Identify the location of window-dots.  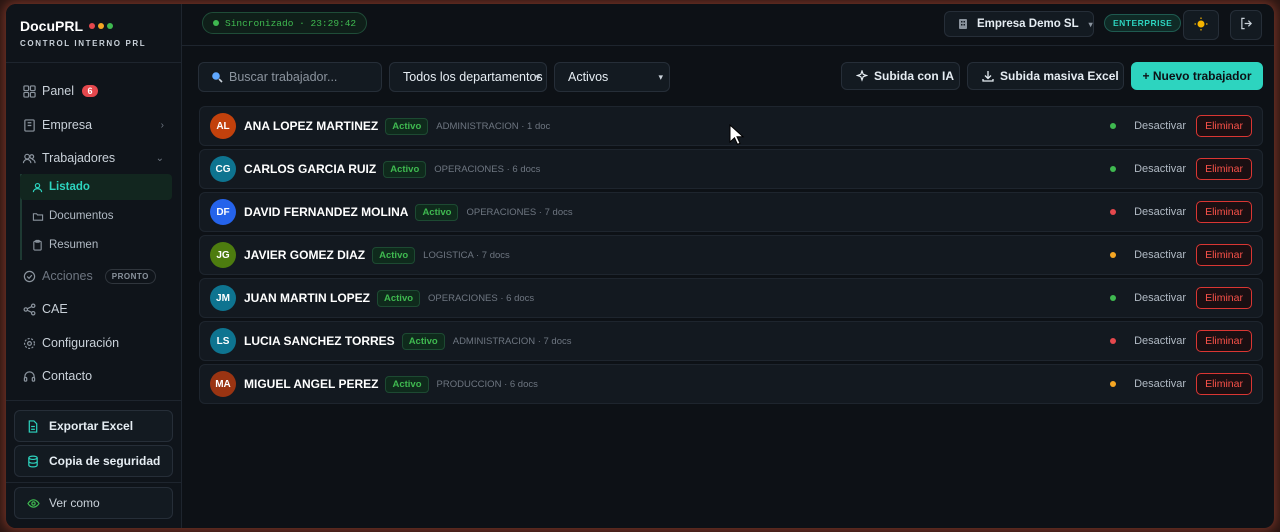
(101, 26).